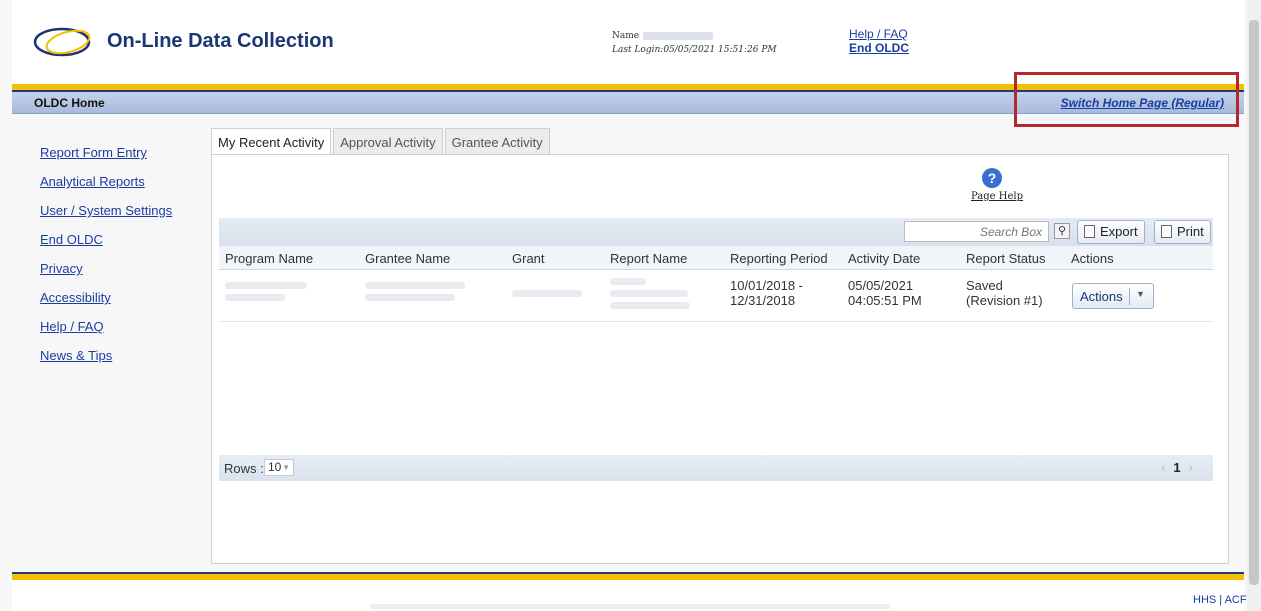 The width and height of the screenshot is (1261, 611). What do you see at coordinates (420, 292) in the screenshot?
I see `cell-grantee-name-redacted` at bounding box center [420, 292].